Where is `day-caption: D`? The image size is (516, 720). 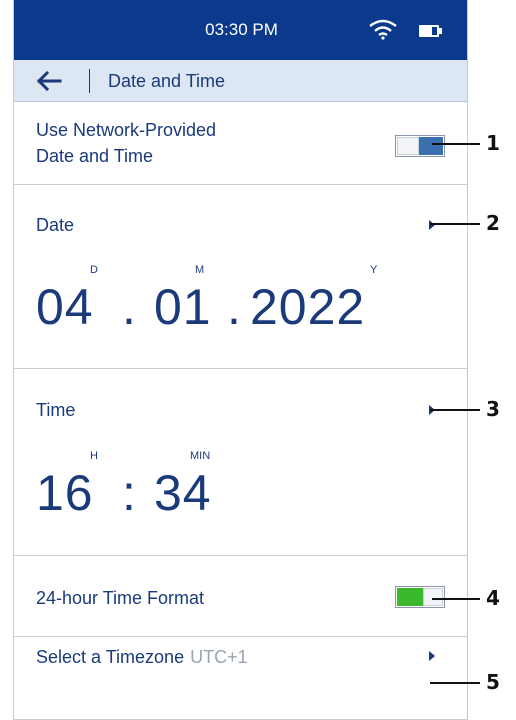 day-caption: D is located at coordinates (94, 270).